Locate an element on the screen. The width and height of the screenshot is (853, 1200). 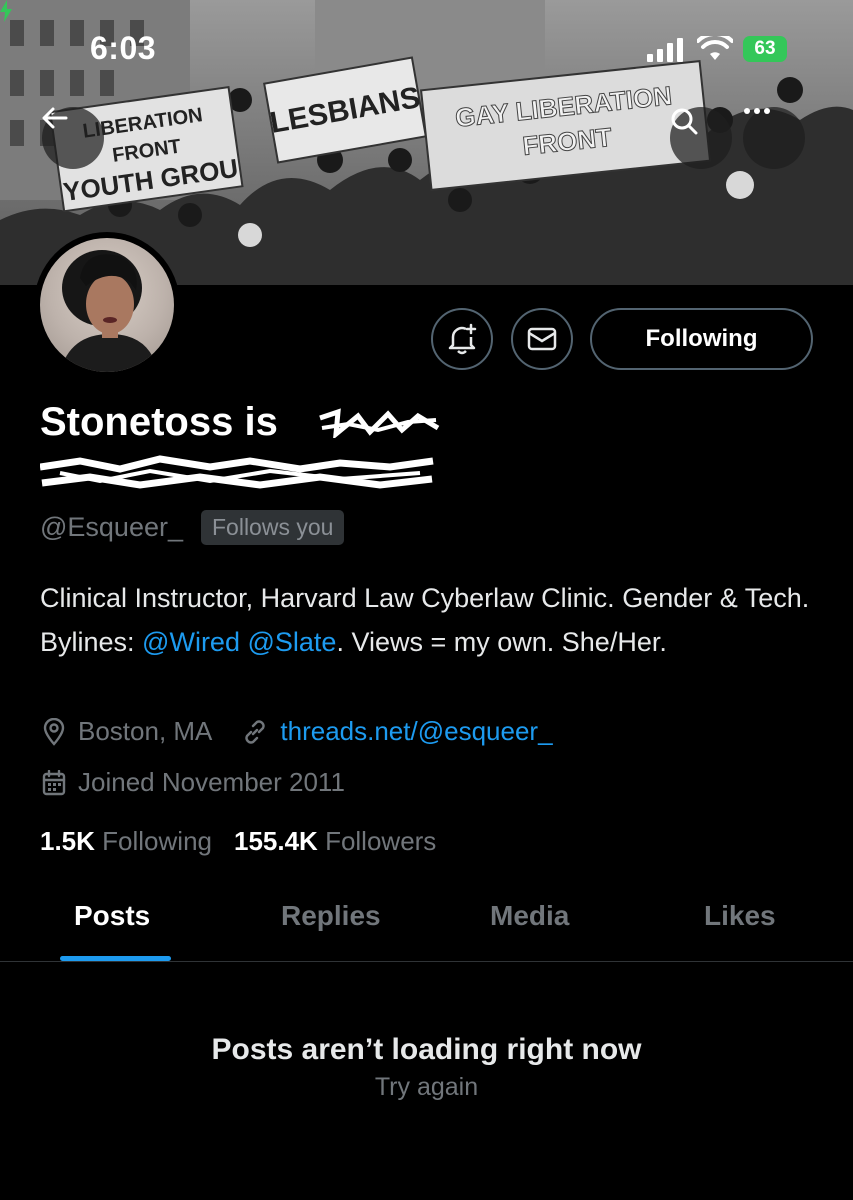
joined-date: Joined November 2011 is located at coordinates (211, 782).